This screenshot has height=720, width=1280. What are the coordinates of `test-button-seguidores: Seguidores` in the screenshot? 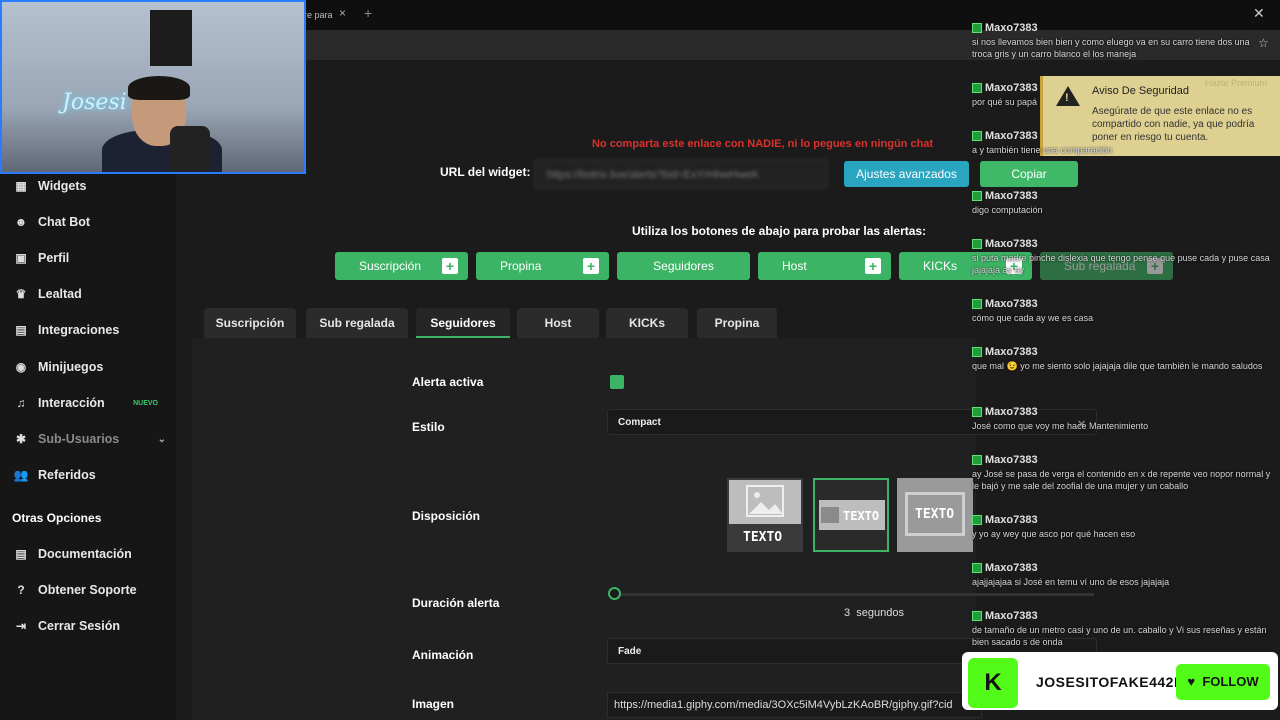 It's located at (683, 266).